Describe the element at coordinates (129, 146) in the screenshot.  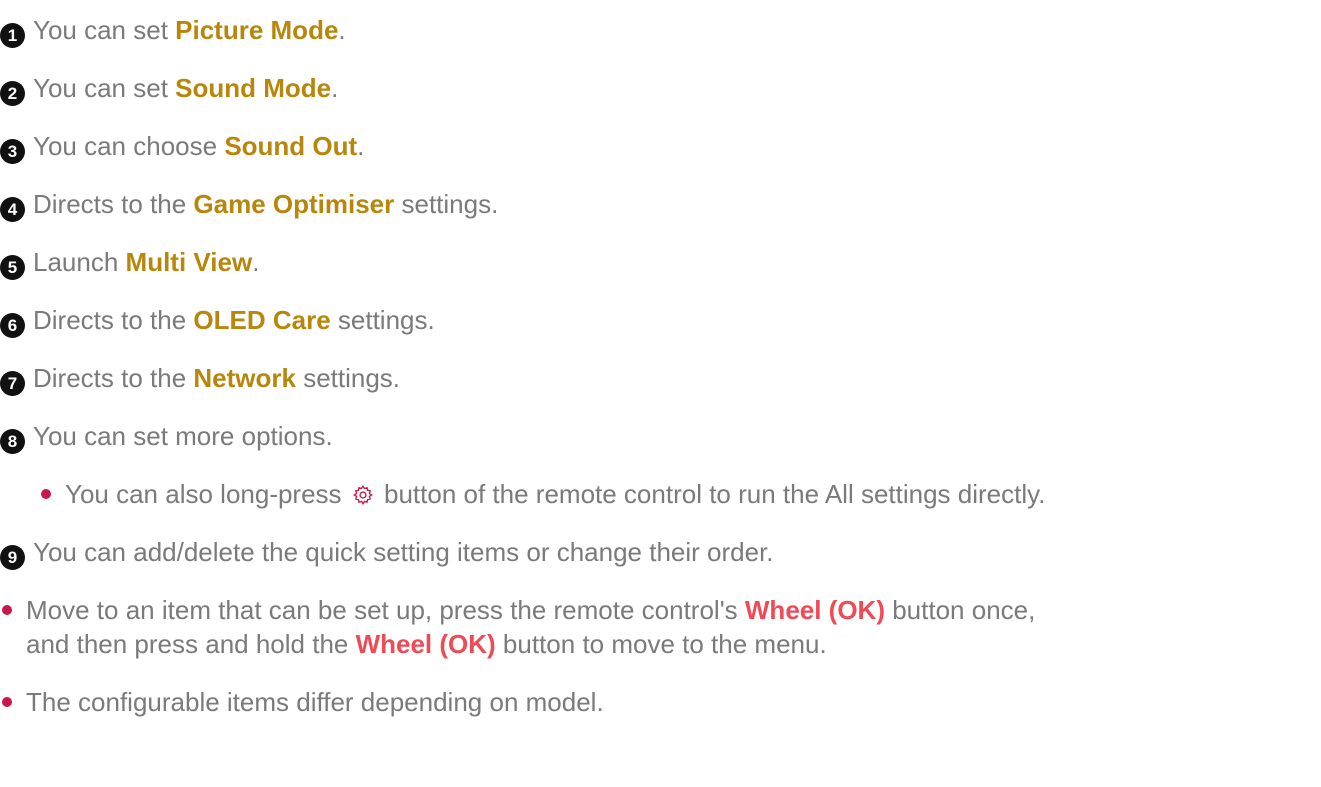
I see `step-text: You can choose` at that location.